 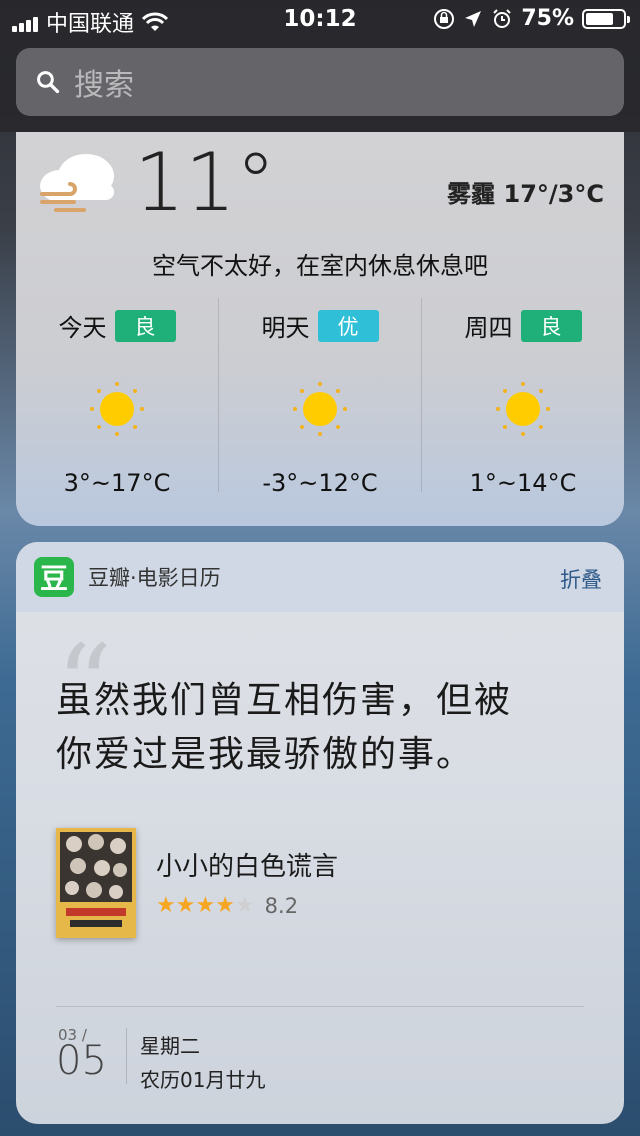 I want to click on battery-fill, so click(x=599, y=18).